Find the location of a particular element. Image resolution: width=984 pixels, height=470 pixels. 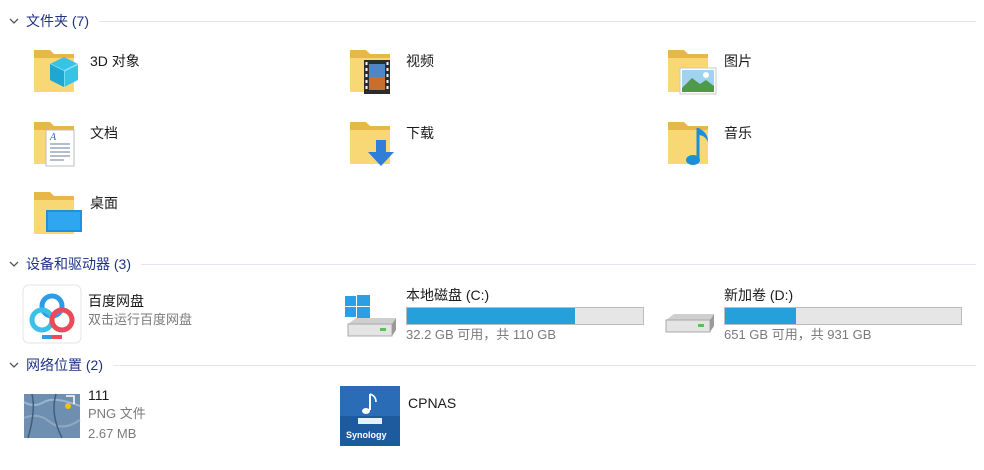

folder-label: 3D 对象 is located at coordinates (115, 61).